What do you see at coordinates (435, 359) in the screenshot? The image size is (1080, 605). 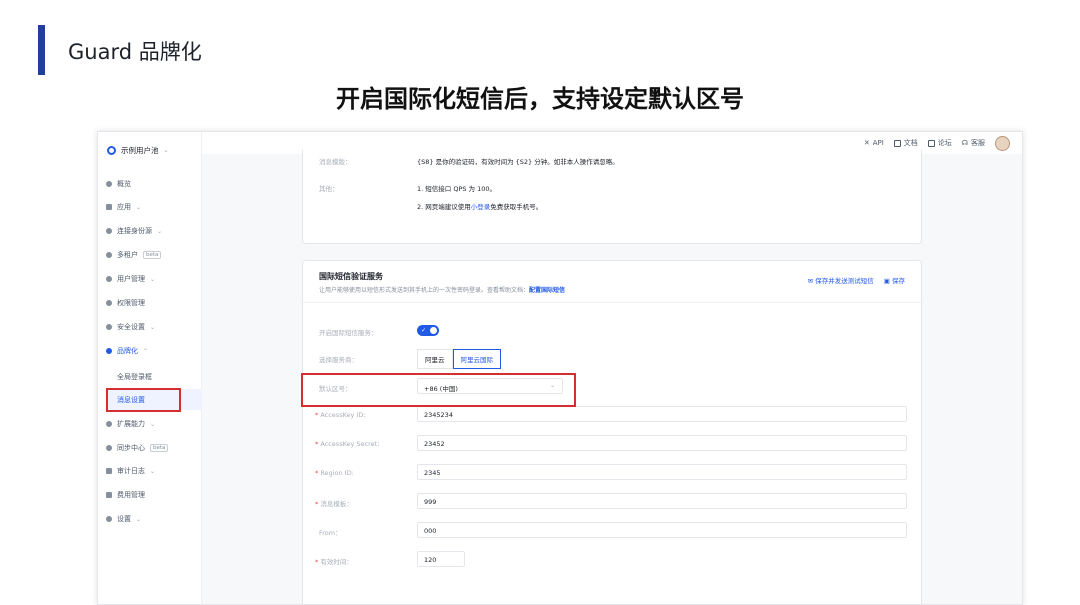 I see `provider-aliyun: 阿里云` at bounding box center [435, 359].